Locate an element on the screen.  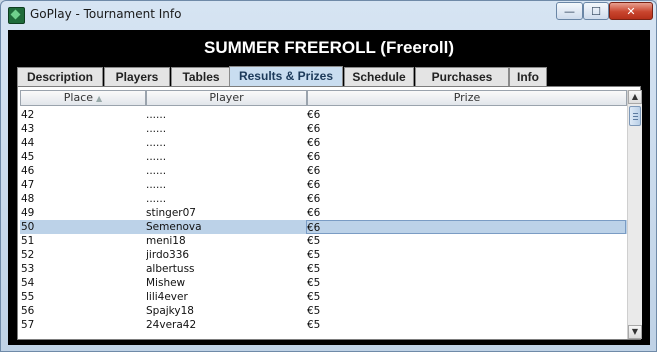
scroll-up-button: ▲ is located at coordinates (635, 97).